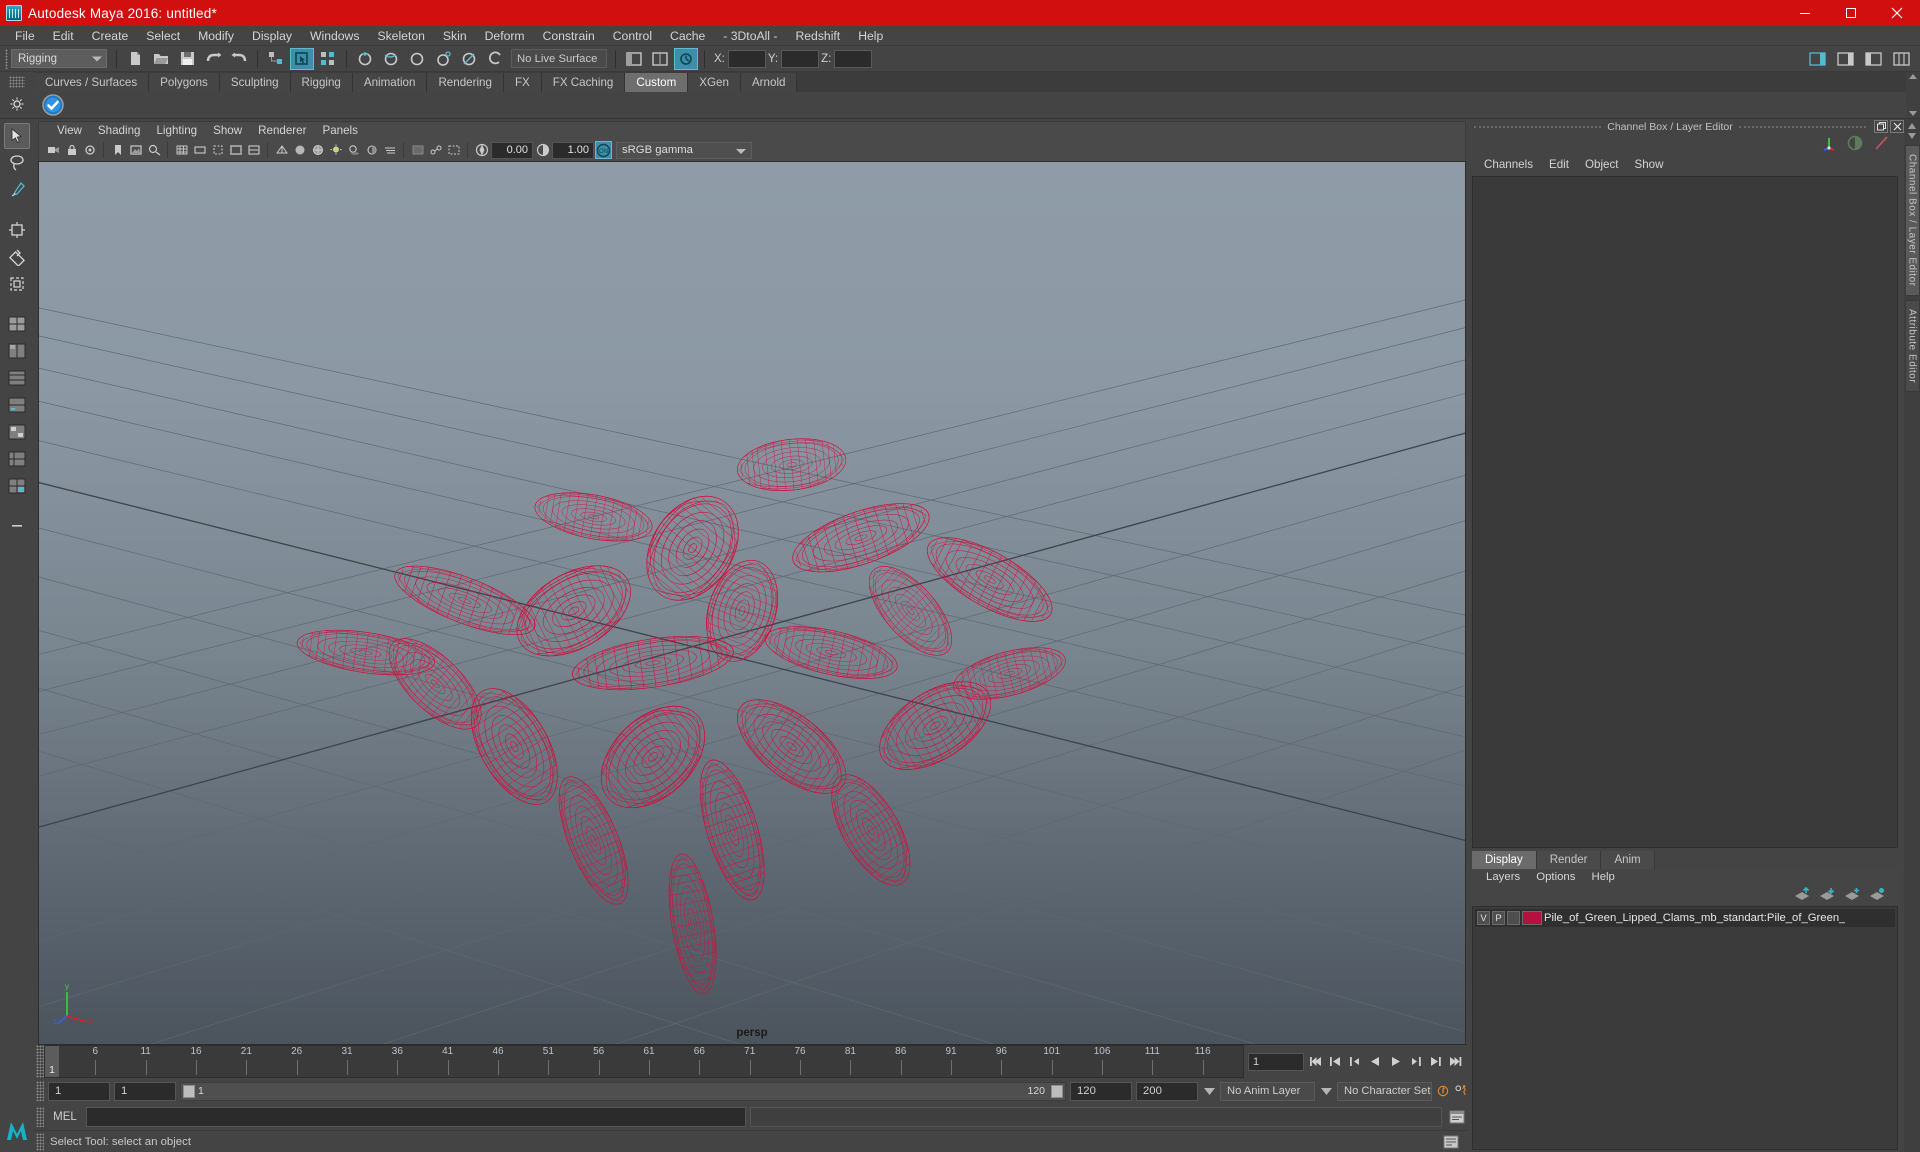 This screenshot has width=1920, height=1152. Describe the element at coordinates (1827, 896) in the screenshot. I see `move-layer-down-icon` at that location.